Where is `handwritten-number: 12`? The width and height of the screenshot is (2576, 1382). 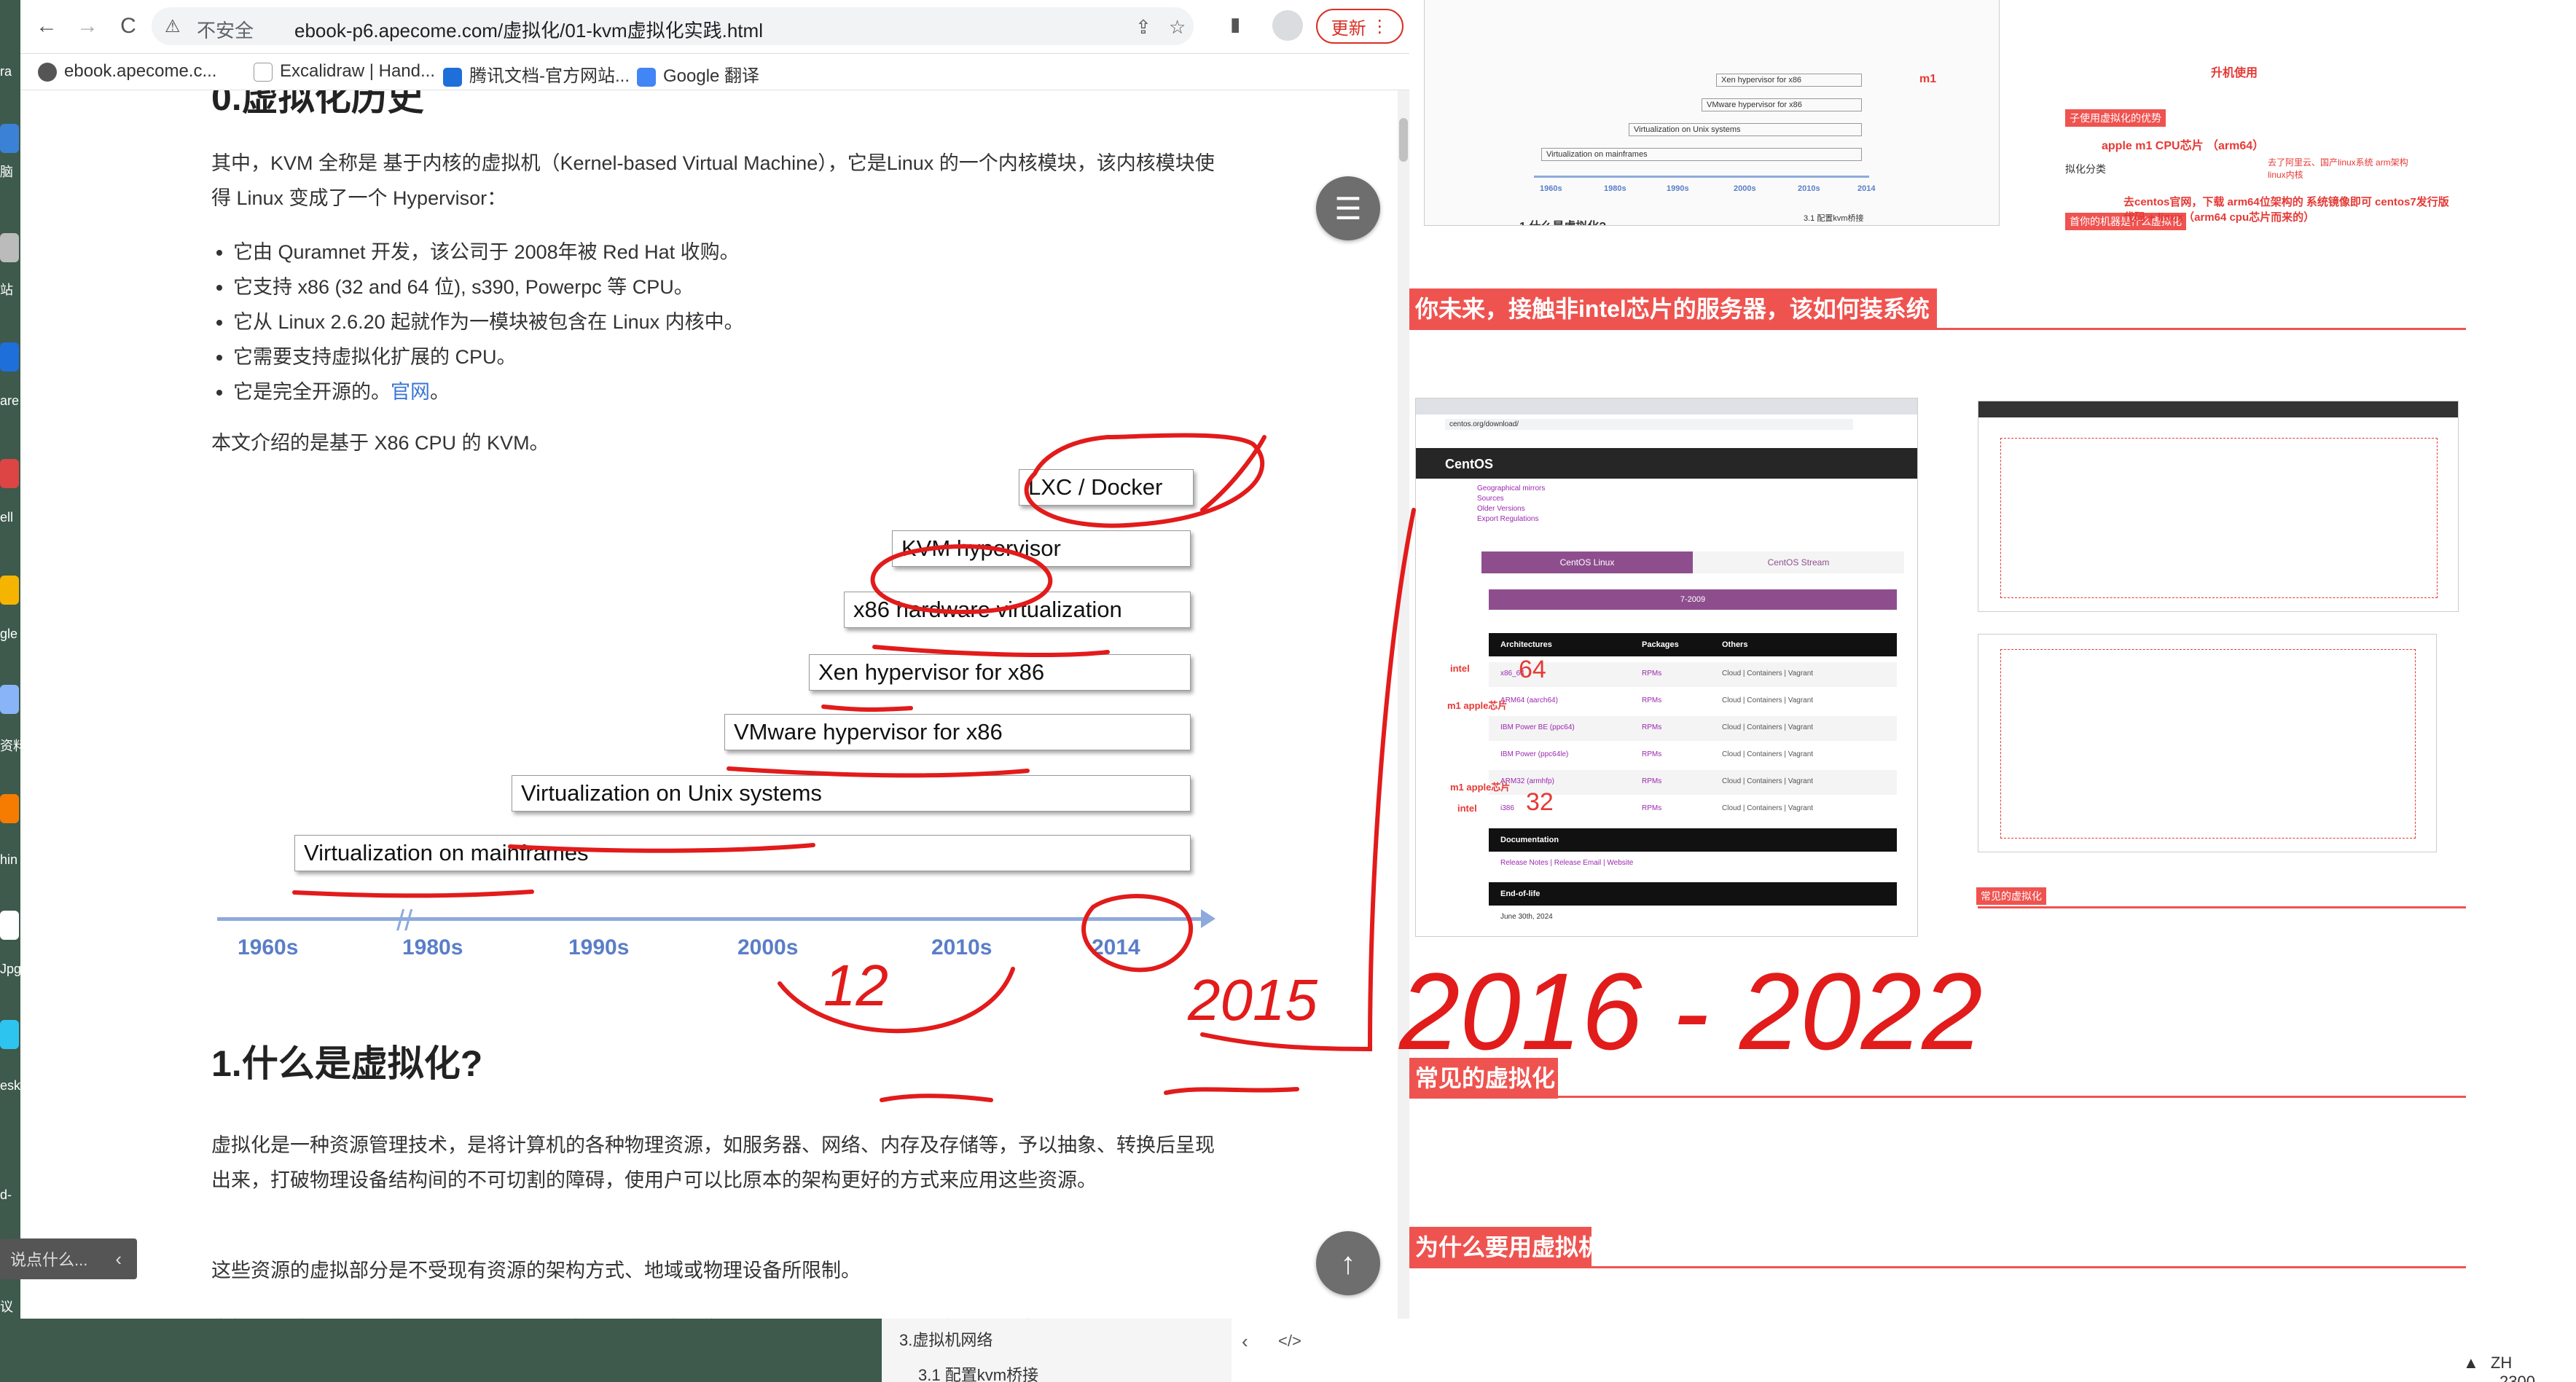 handwritten-number: 12 is located at coordinates (855, 985).